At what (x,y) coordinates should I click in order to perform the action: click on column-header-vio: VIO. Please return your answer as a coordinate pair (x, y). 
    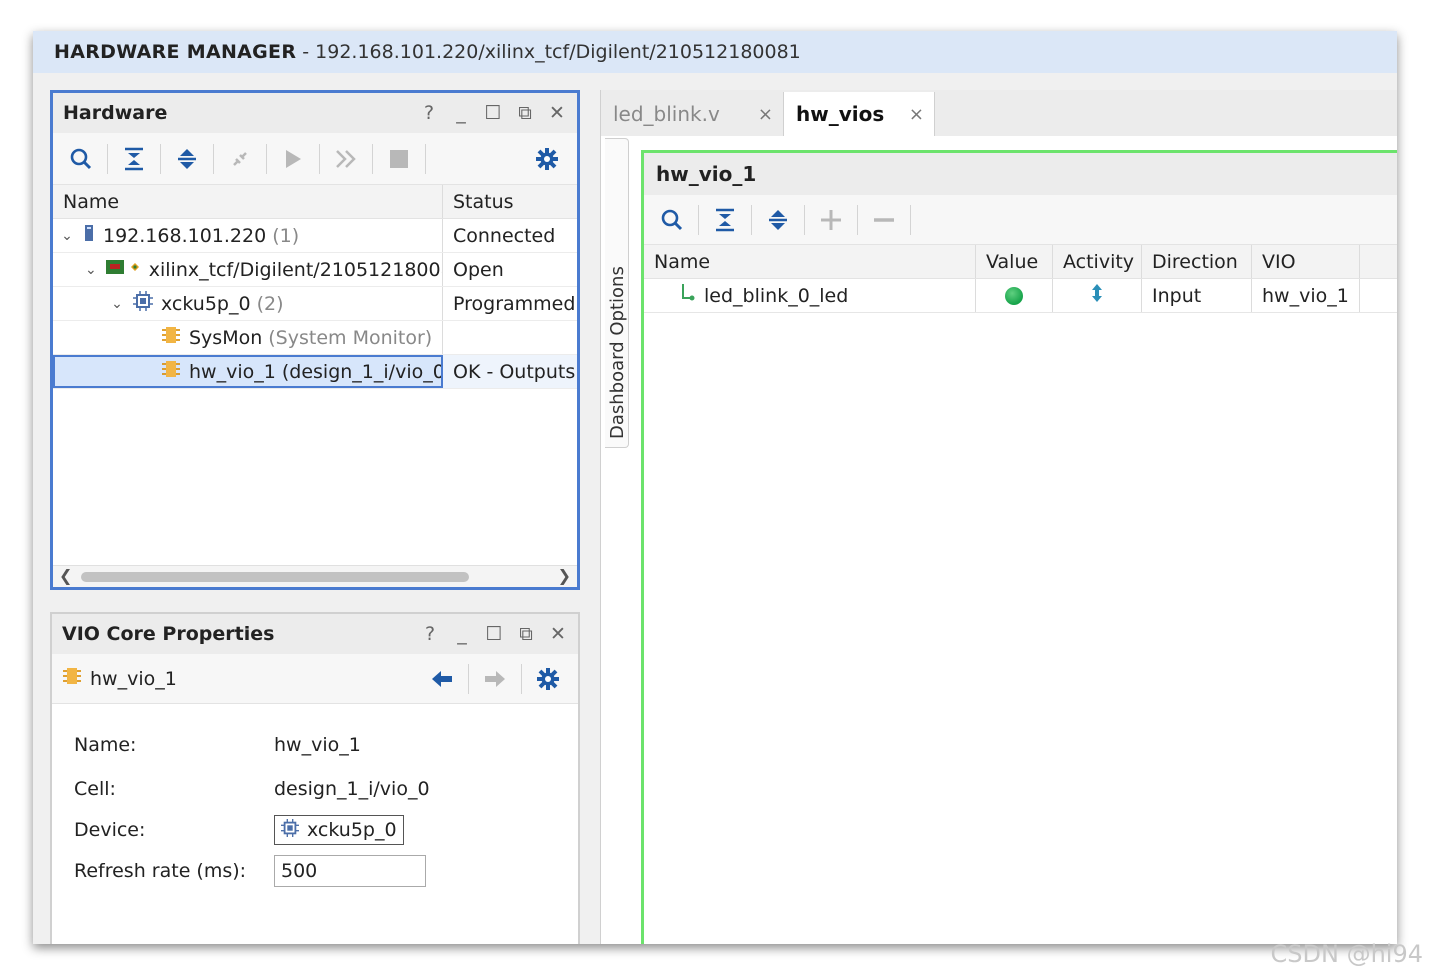
    Looking at the image, I should click on (1306, 261).